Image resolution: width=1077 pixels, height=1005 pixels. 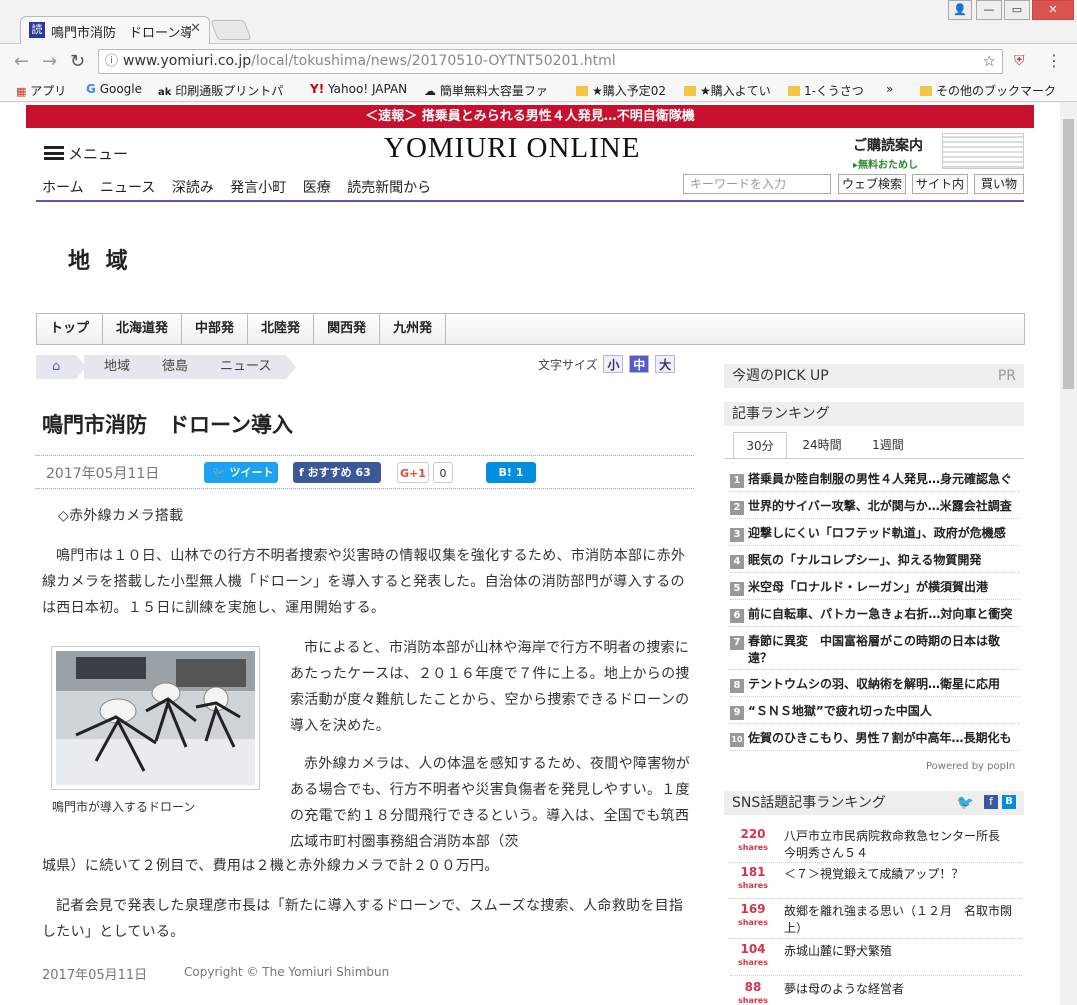 What do you see at coordinates (317, 188) in the screenshot?
I see `nav-medical: 医療` at bounding box center [317, 188].